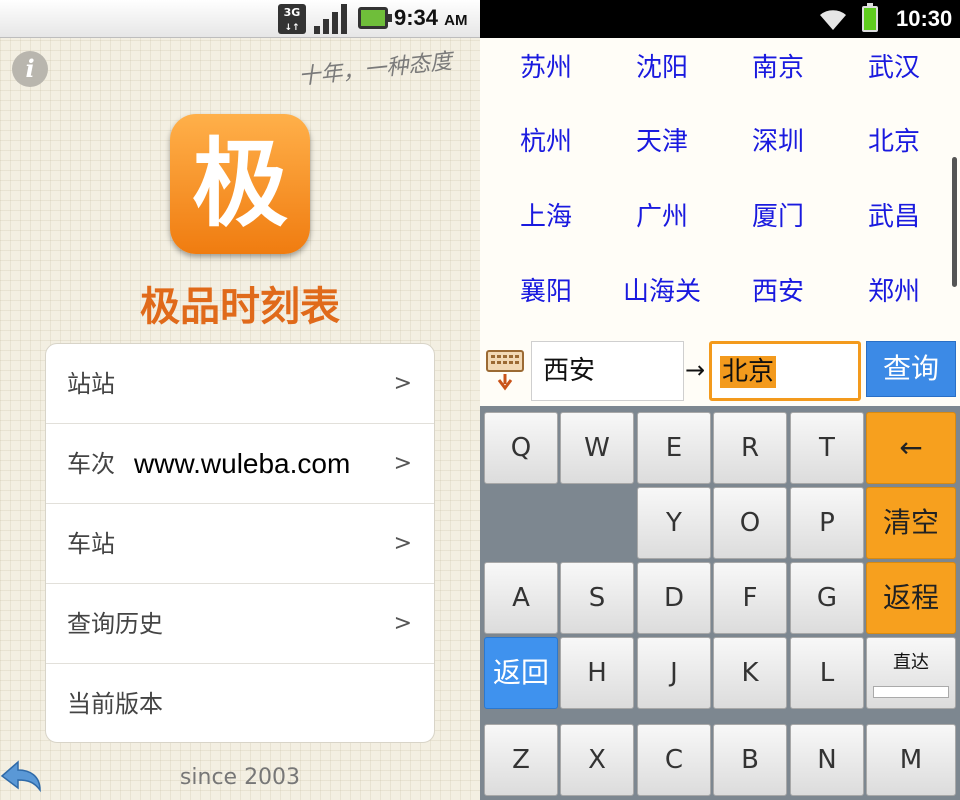 The height and width of the screenshot is (800, 960). I want to click on key-d: D, so click(674, 598).